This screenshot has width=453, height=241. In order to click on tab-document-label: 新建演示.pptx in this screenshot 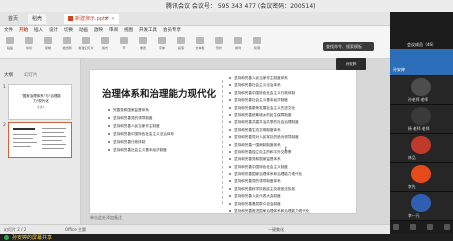, I will do `click(91, 19)`.